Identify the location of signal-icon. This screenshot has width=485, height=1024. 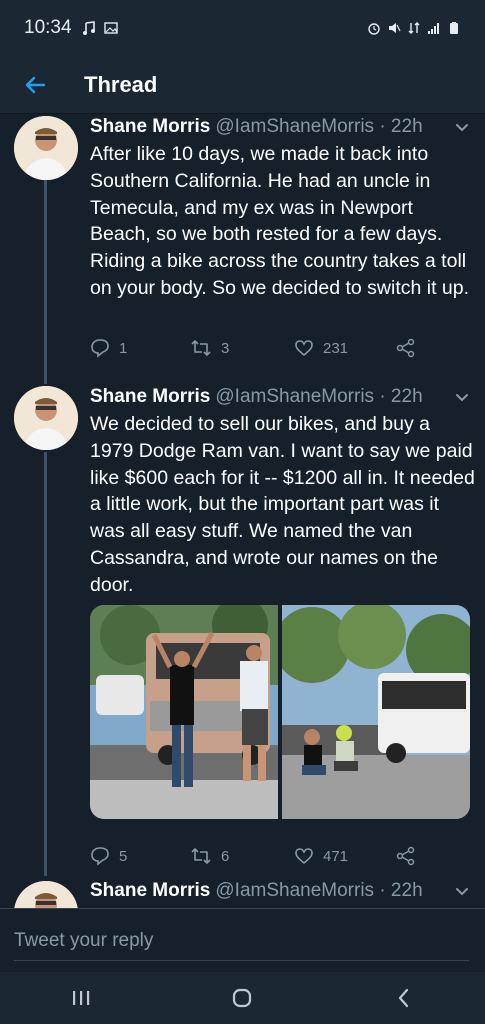
(433, 28).